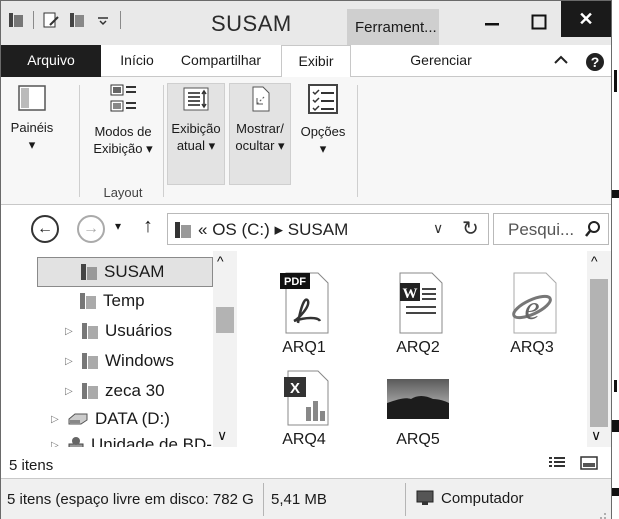 The image size is (619, 519). What do you see at coordinates (306, 463) in the screenshot?
I see `item-count-bar: 5 itens` at bounding box center [306, 463].